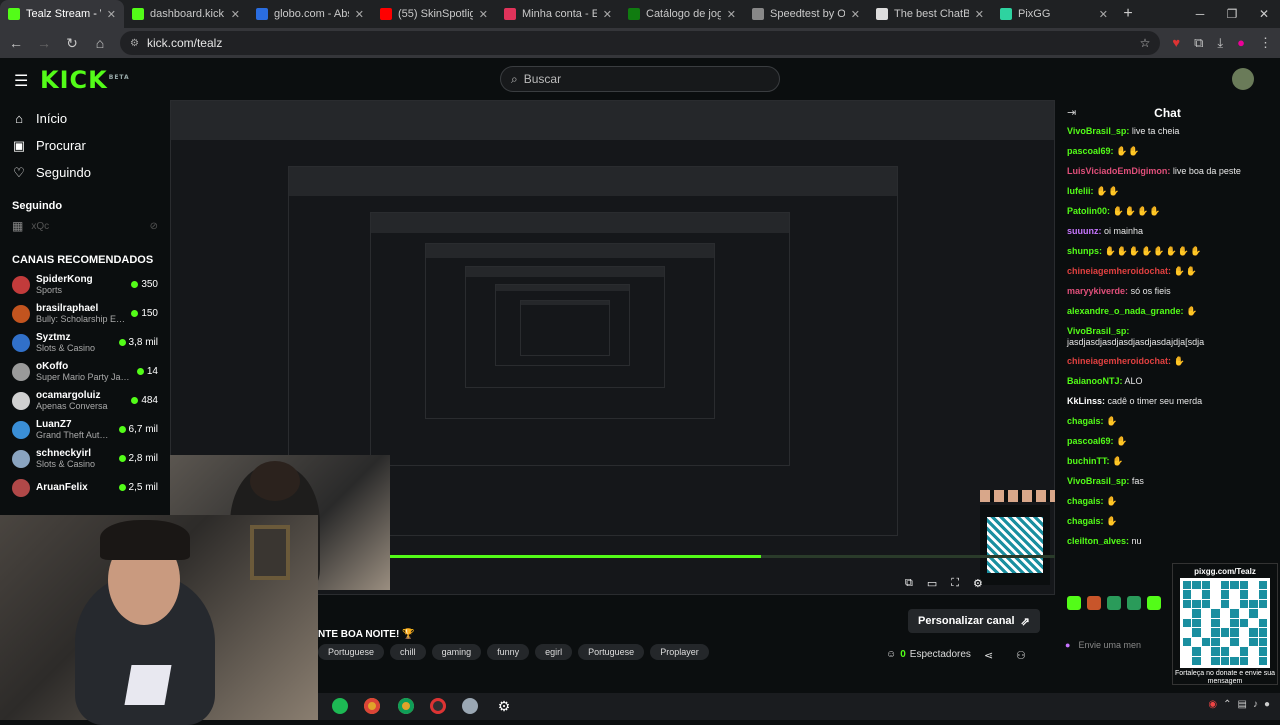 This screenshot has width=1280, height=725. What do you see at coordinates (1125, 645) in the screenshot?
I see `chat-input: ● Envie uma men` at bounding box center [1125, 645].